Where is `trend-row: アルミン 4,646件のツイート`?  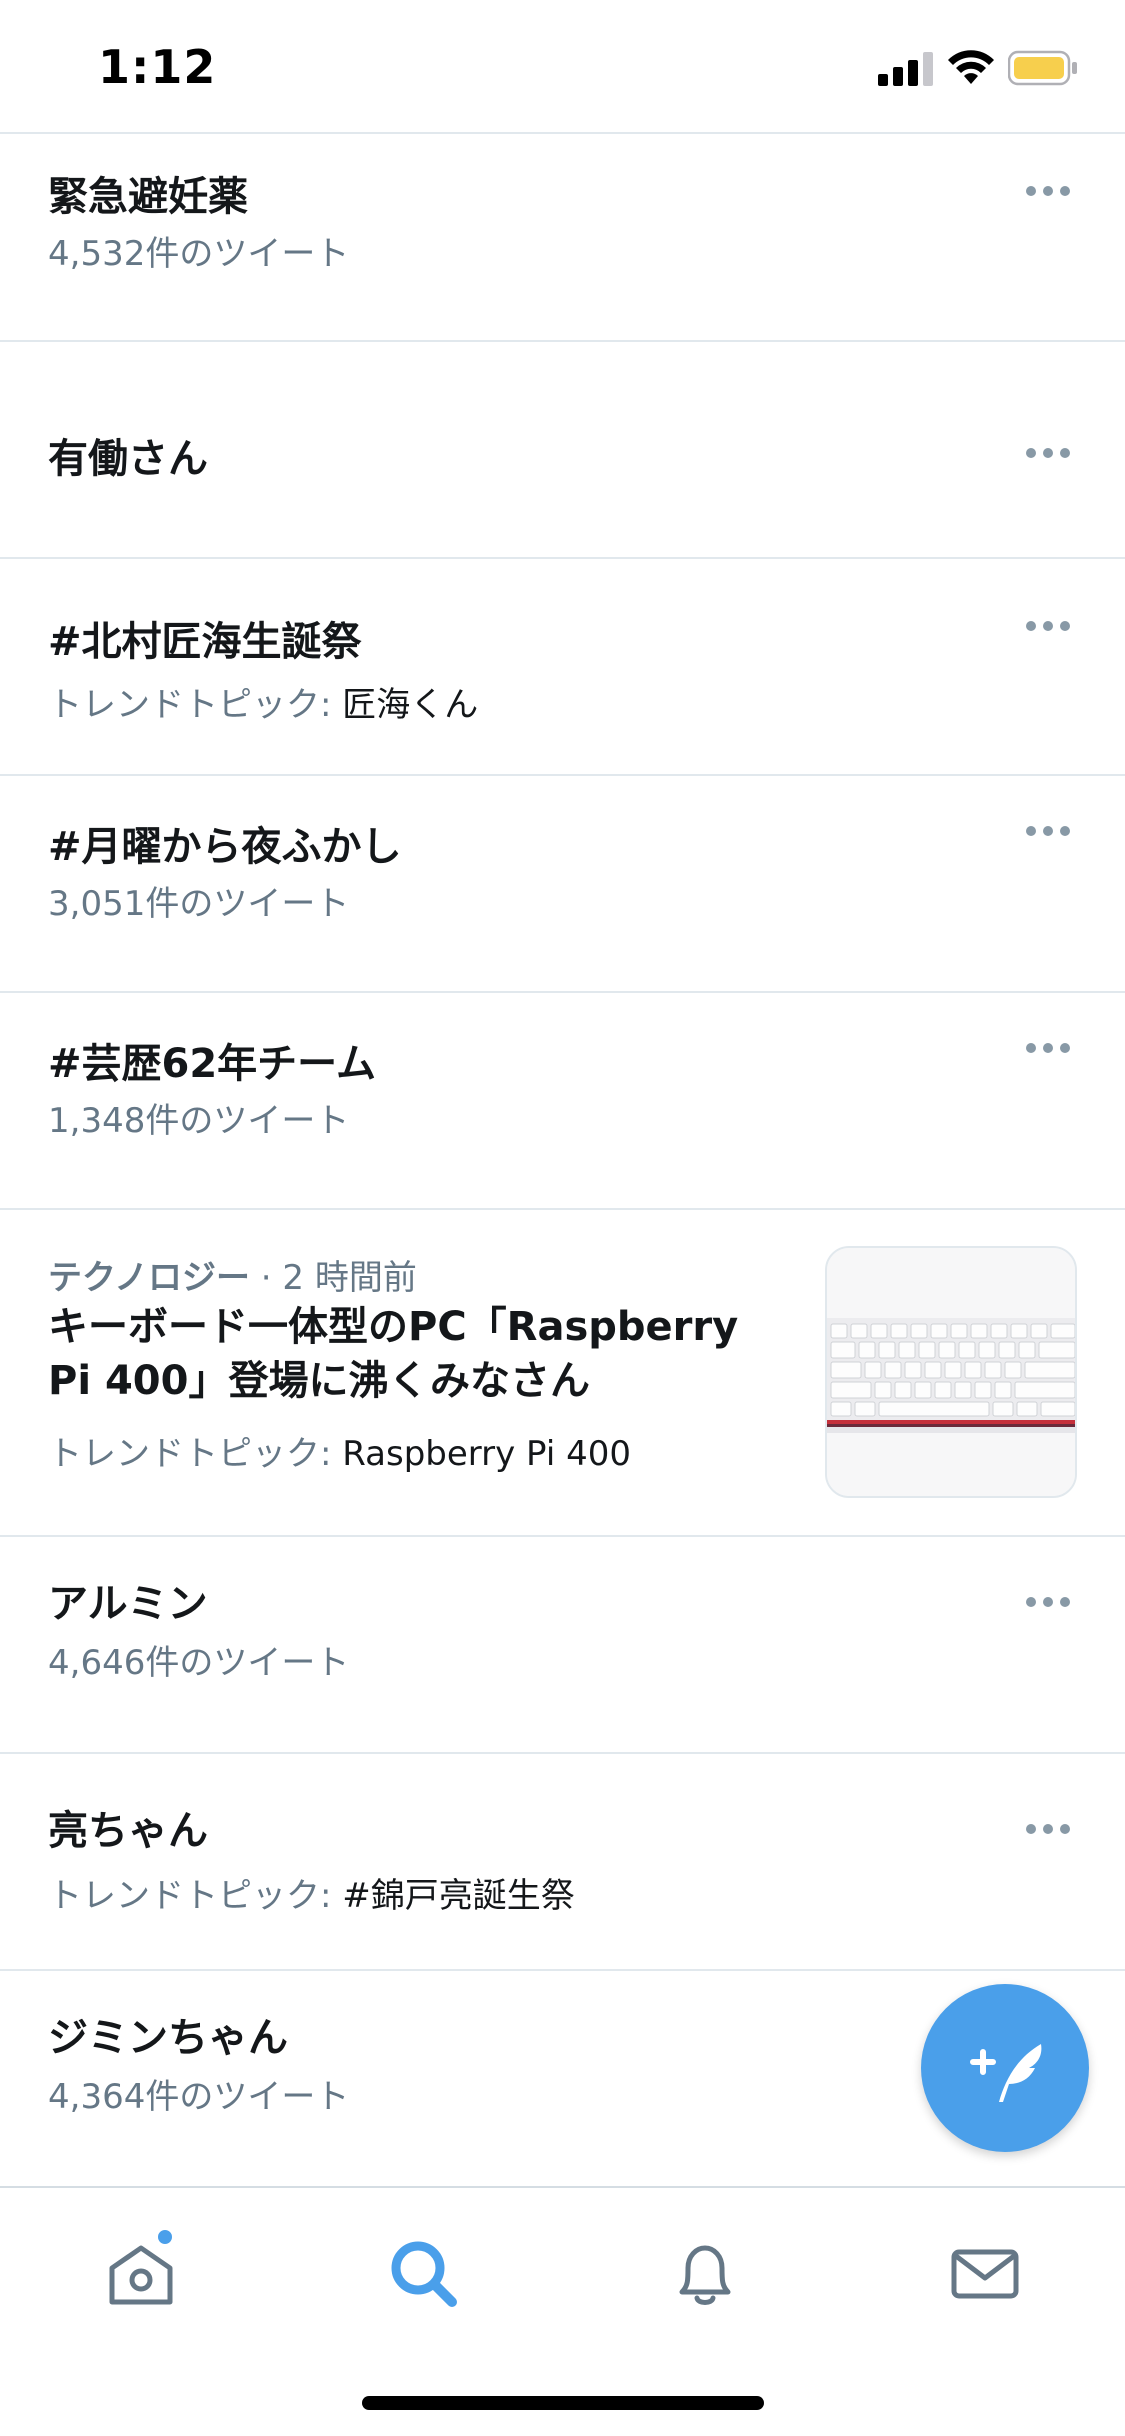 trend-row: アルミン 4,646件のツイート is located at coordinates (562, 1645).